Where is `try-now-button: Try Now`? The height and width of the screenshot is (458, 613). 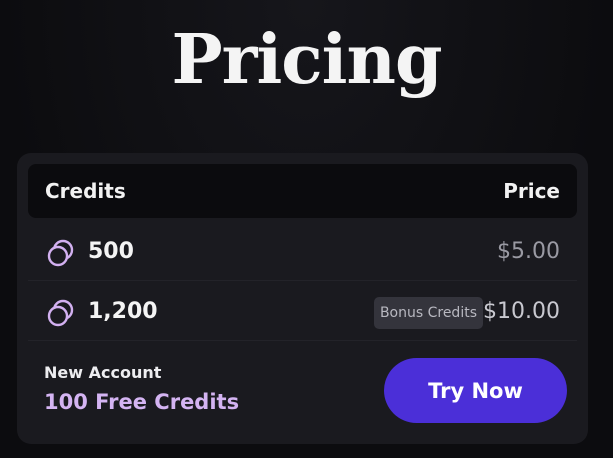
try-now-button: Try Now is located at coordinates (475, 390).